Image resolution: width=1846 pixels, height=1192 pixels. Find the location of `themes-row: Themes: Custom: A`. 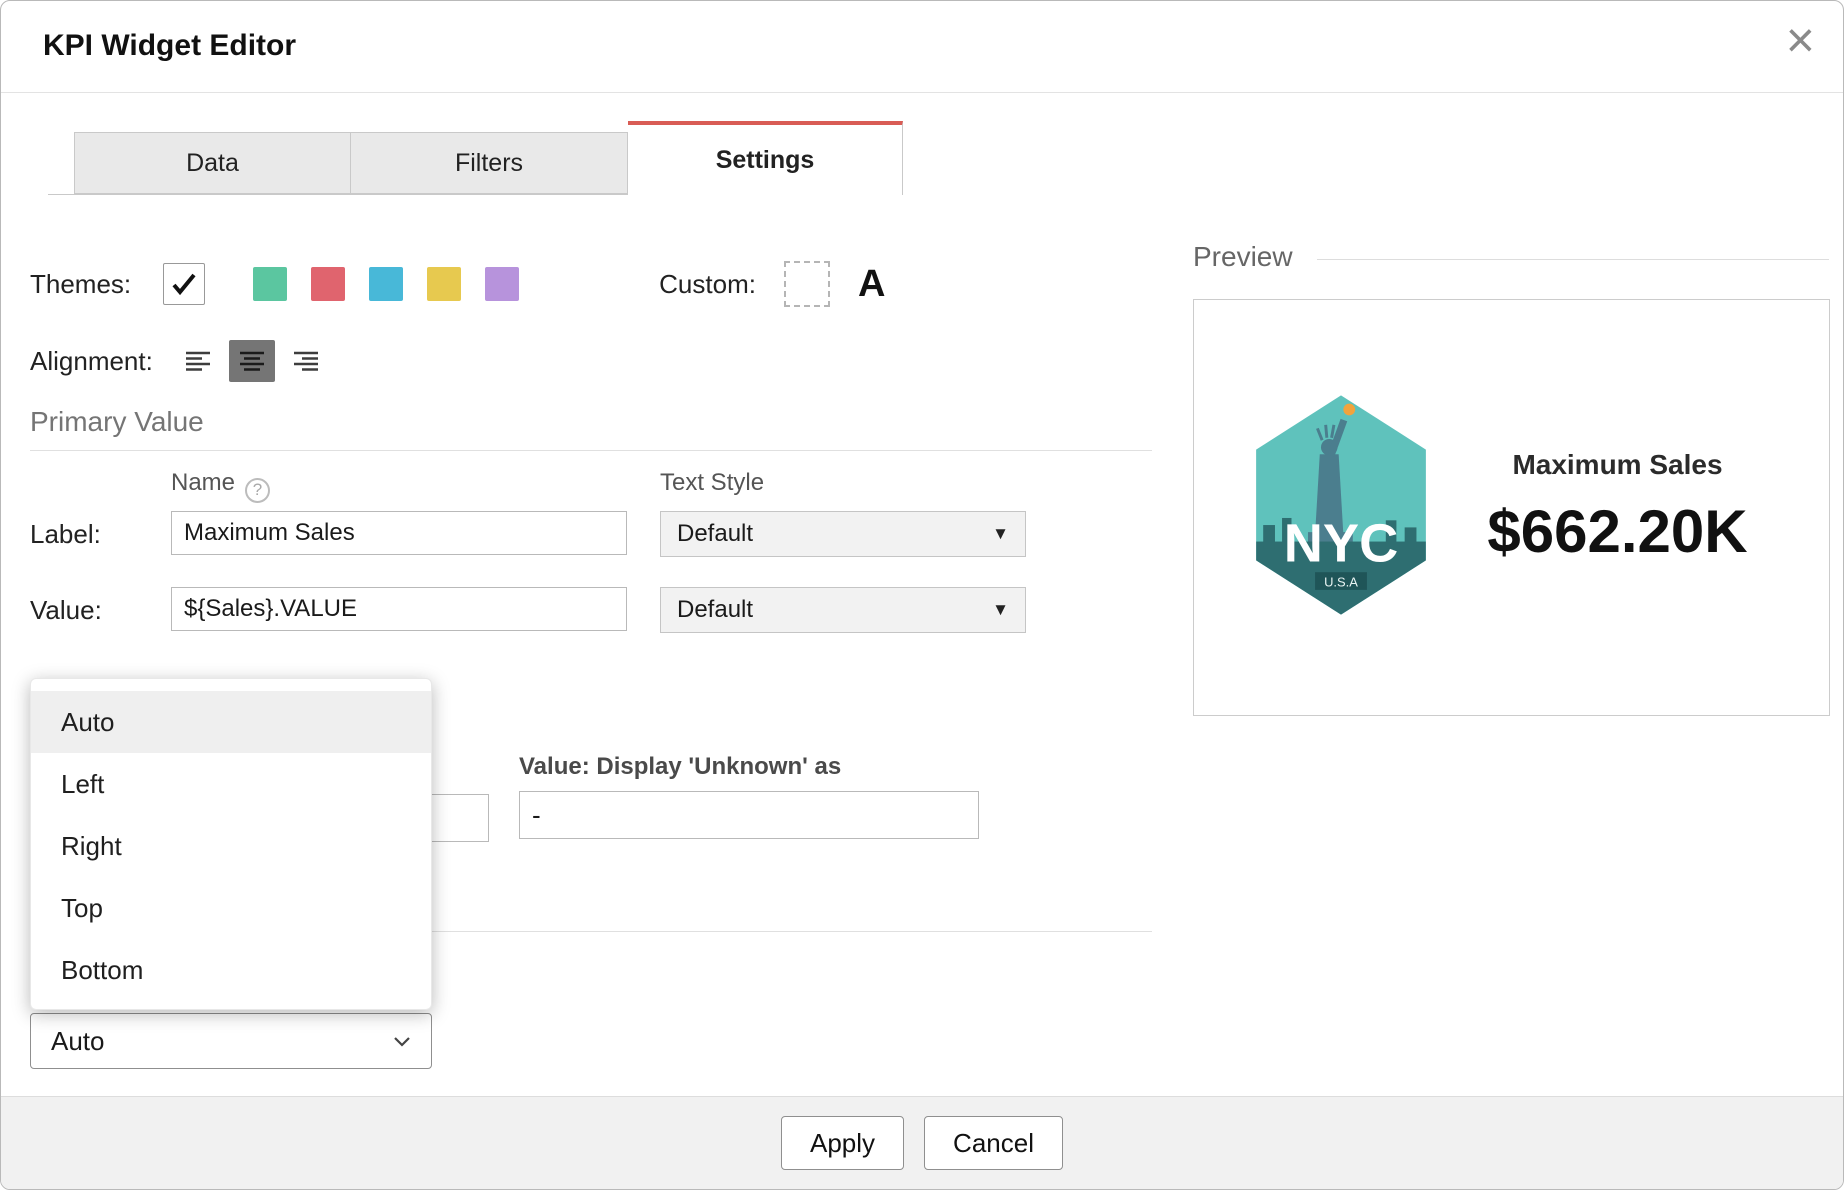

themes-row: Themes: Custom: A is located at coordinates (457, 284).